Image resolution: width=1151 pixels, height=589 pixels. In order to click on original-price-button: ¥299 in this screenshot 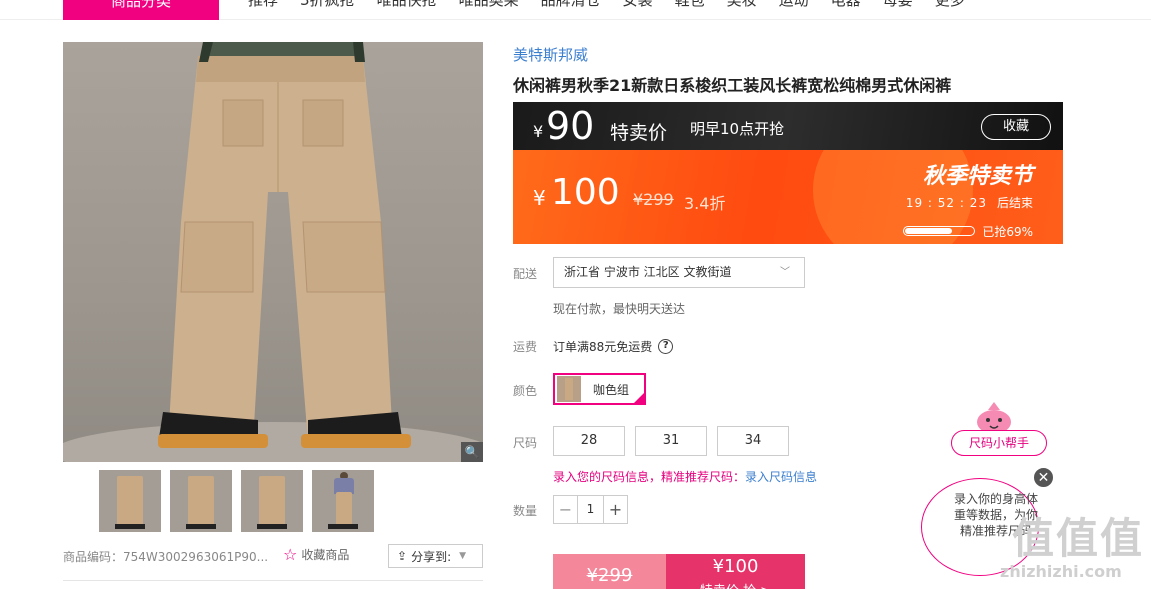, I will do `click(609, 571)`.